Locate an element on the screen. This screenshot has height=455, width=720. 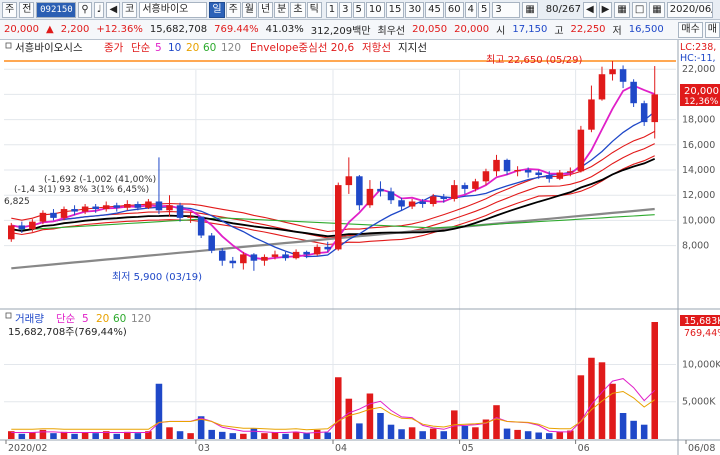
minute-tab-0: 1 is located at coordinates (332, 9).